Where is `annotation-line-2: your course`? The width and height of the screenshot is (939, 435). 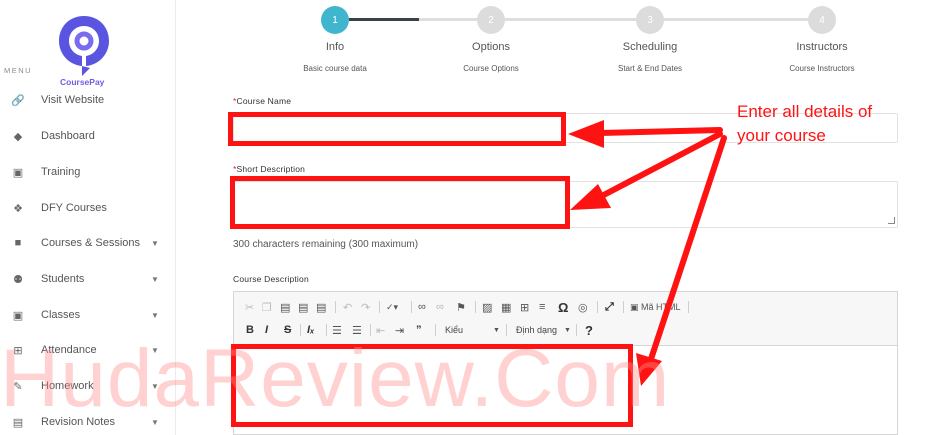 annotation-line-2: your course is located at coordinates (781, 135).